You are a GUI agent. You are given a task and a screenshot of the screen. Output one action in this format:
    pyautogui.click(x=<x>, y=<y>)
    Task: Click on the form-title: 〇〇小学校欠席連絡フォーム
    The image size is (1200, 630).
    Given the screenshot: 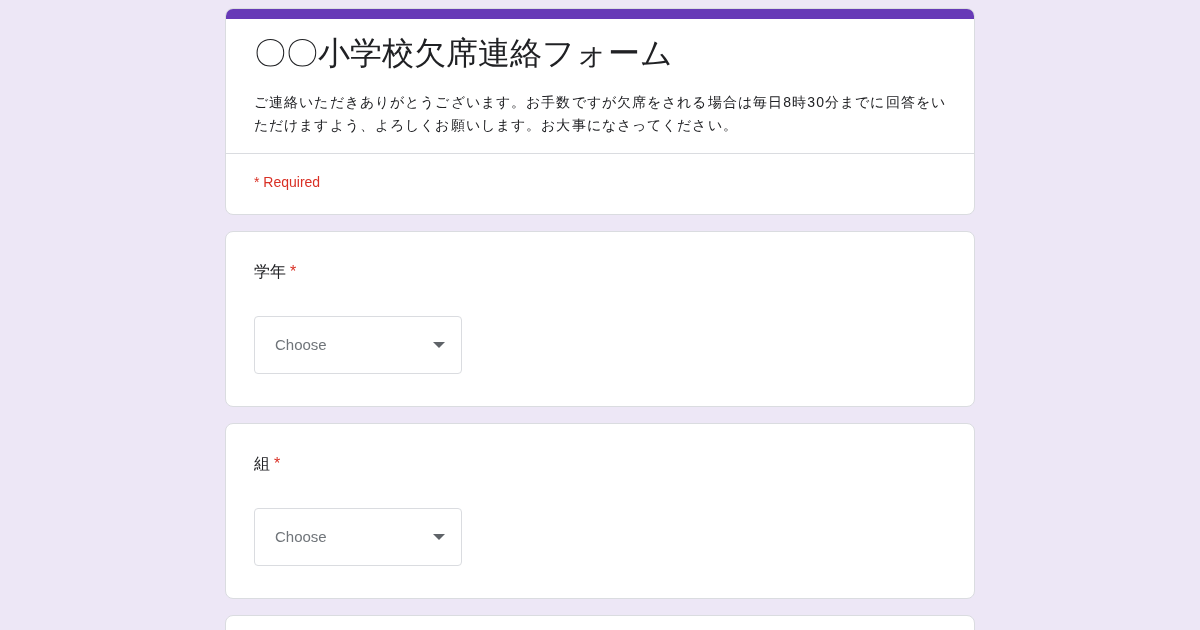 What is the action you would take?
    pyautogui.click(x=464, y=53)
    